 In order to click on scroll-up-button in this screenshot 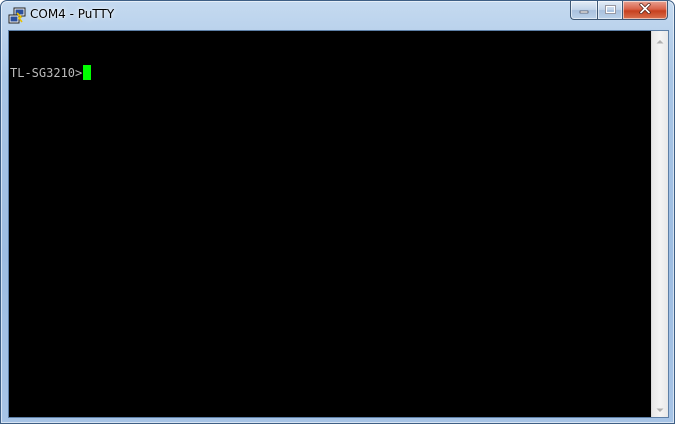, I will do `click(660, 39)`.